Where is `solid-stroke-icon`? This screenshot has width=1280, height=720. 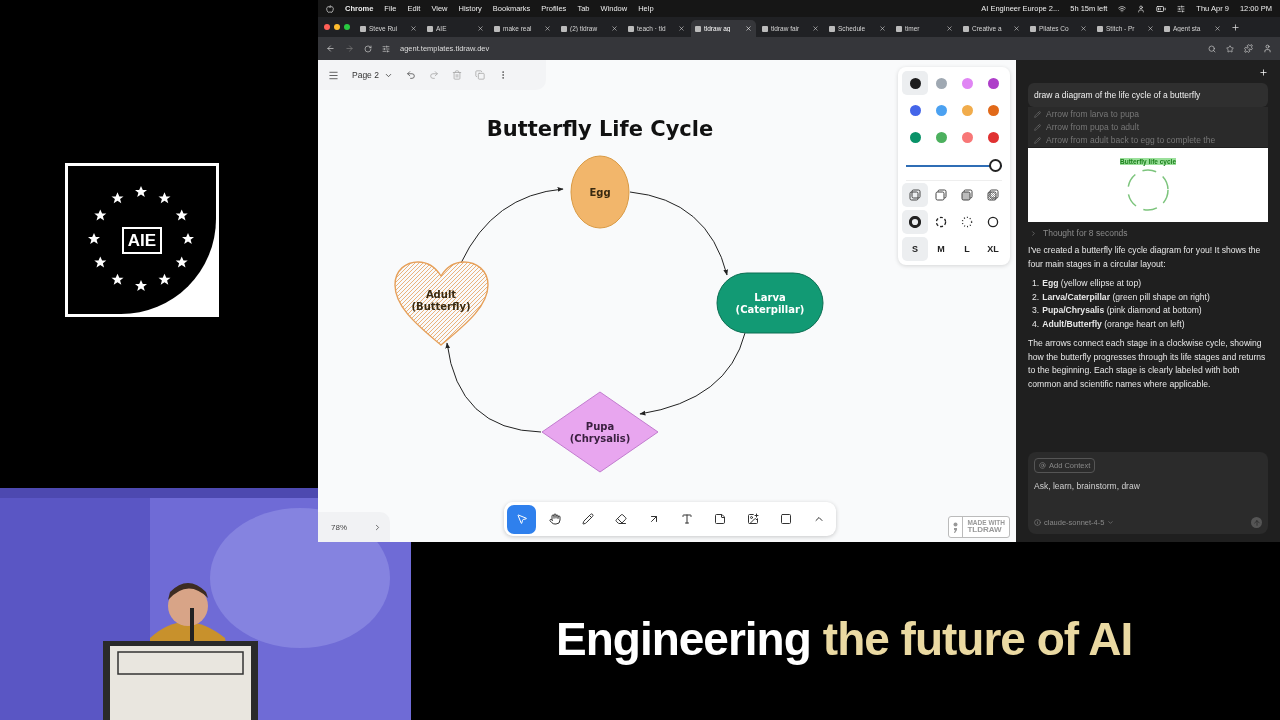 solid-stroke-icon is located at coordinates (993, 222).